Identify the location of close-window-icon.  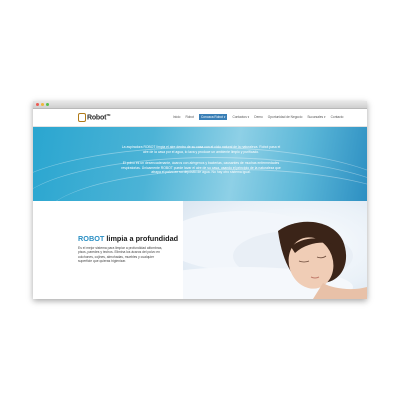
(37, 104).